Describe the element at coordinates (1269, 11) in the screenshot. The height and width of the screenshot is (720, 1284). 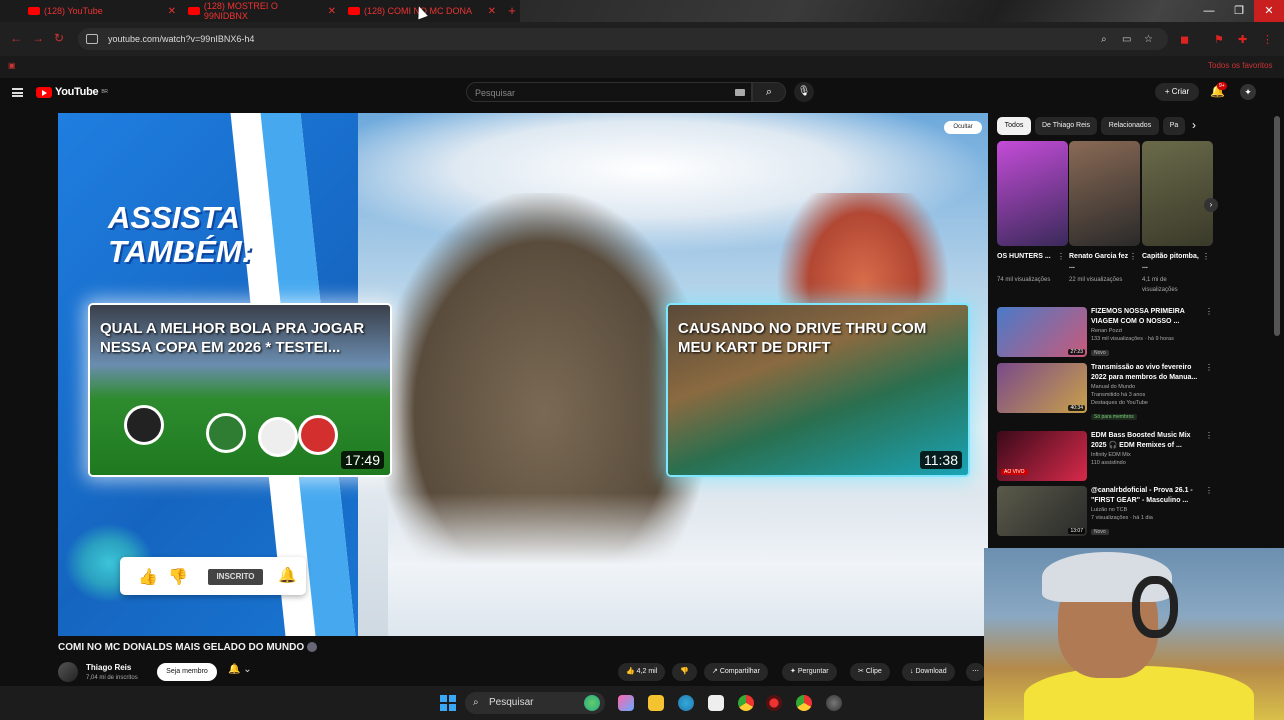
I see `close-window-button: ✕` at that location.